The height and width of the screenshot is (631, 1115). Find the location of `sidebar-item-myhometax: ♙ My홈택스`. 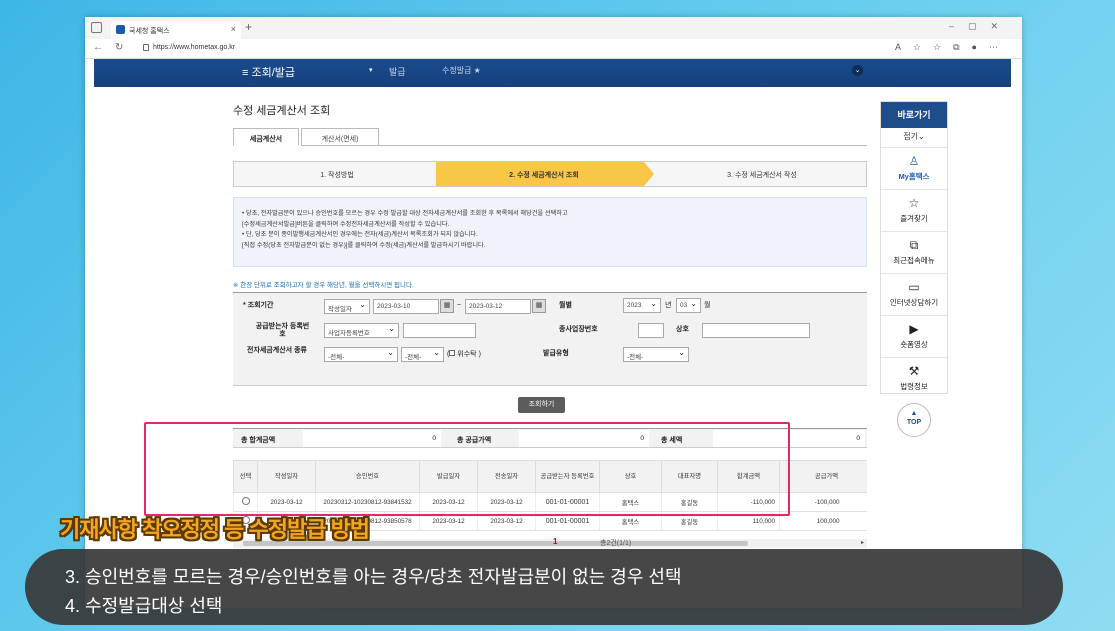

sidebar-item-myhometax: ♙ My홈택스 is located at coordinates (914, 169).